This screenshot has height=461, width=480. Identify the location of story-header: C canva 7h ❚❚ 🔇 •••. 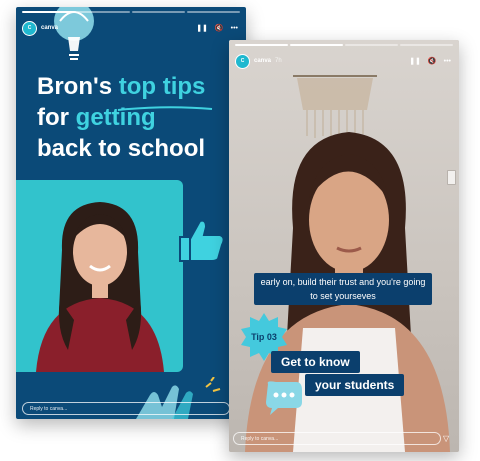
(343, 61).